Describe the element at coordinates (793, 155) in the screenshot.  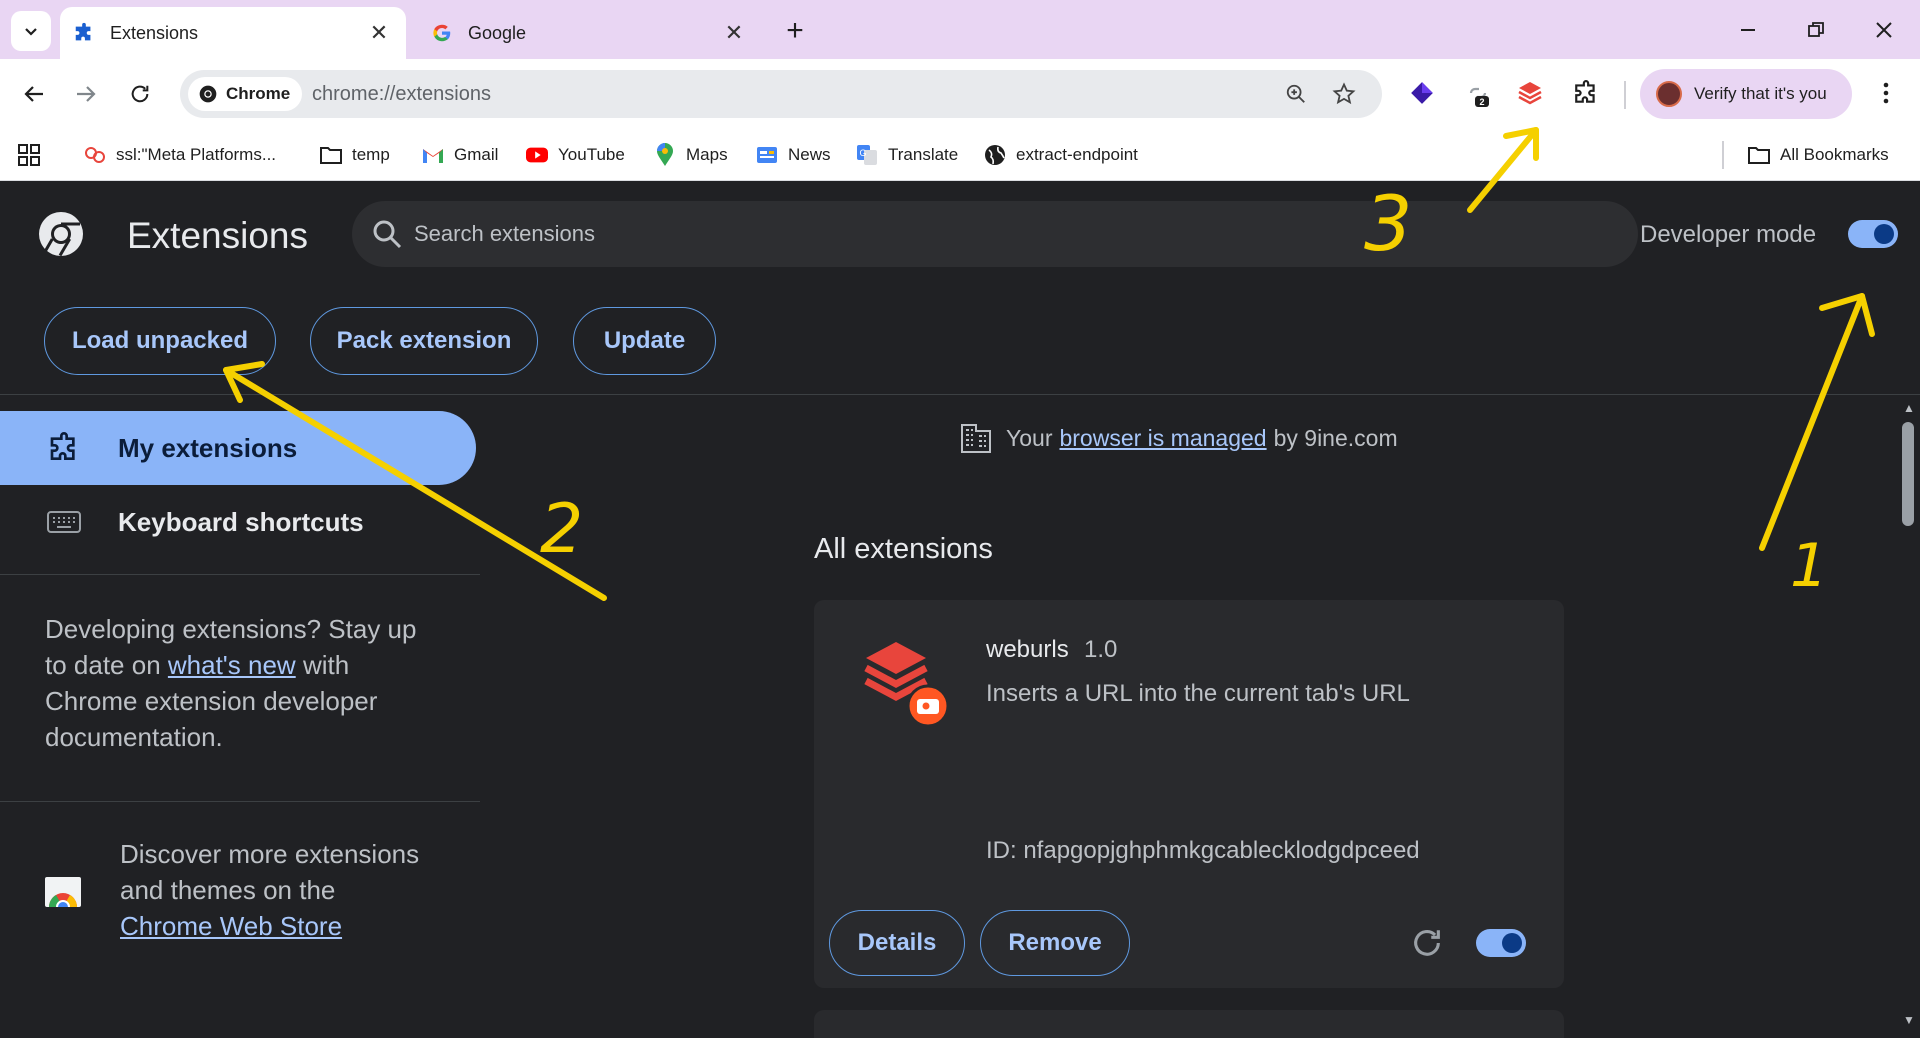
I see `bookmark-news: News` at that location.